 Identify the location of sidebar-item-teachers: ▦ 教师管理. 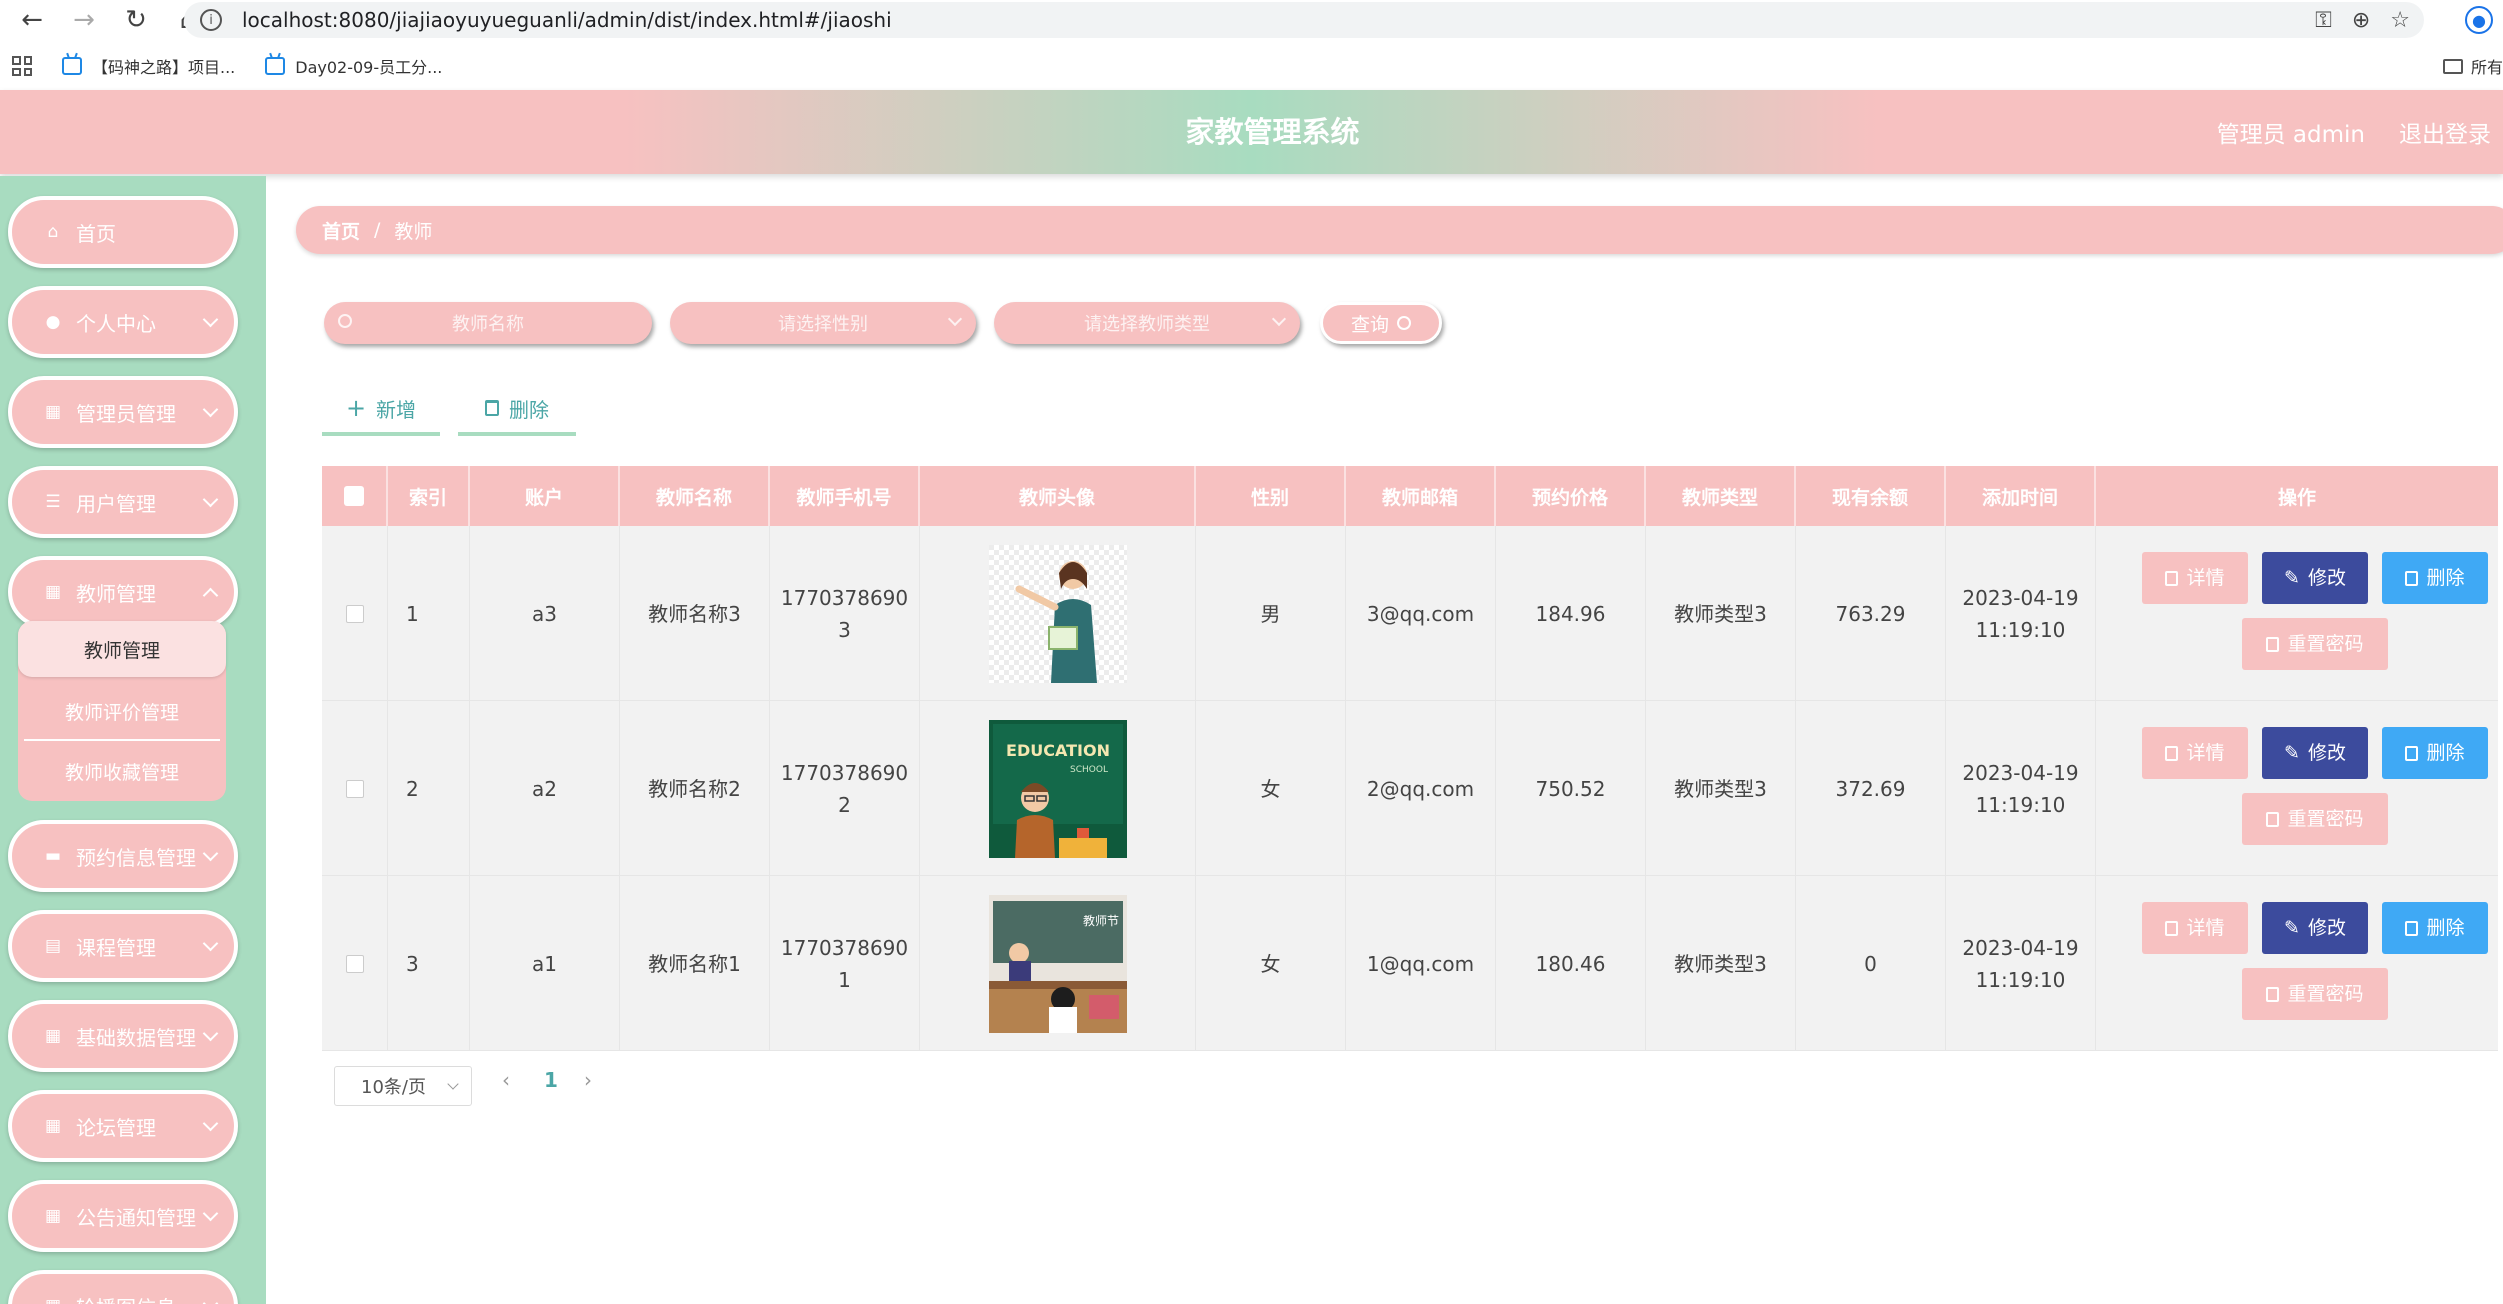
(123, 592).